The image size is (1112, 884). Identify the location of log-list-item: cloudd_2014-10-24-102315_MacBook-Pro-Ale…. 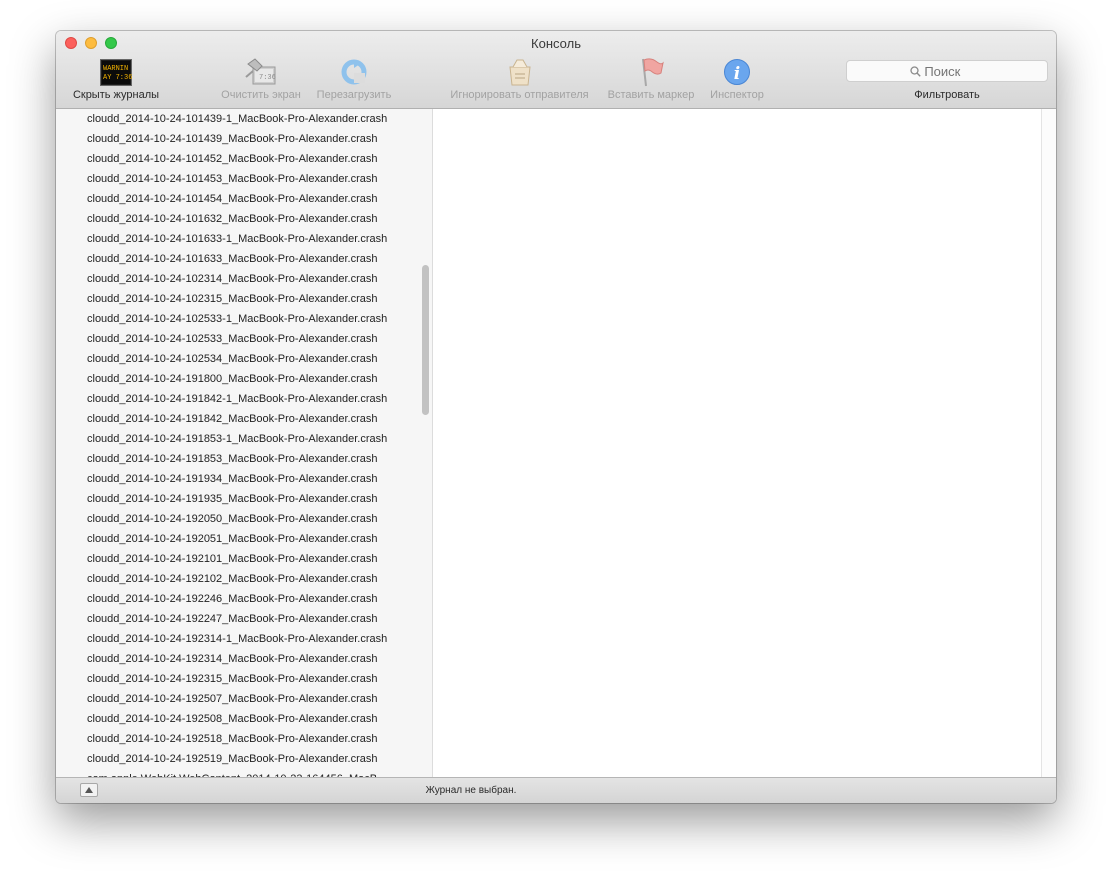
(236, 299).